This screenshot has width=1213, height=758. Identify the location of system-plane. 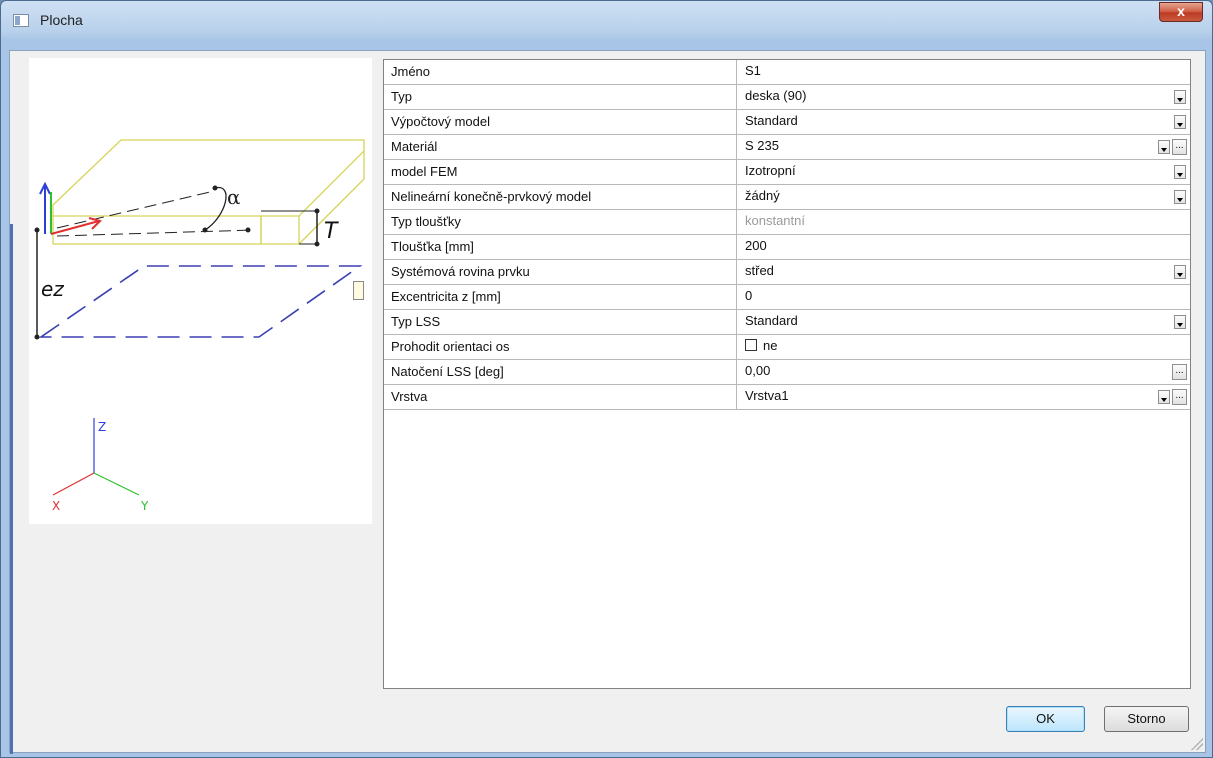
(200, 301).